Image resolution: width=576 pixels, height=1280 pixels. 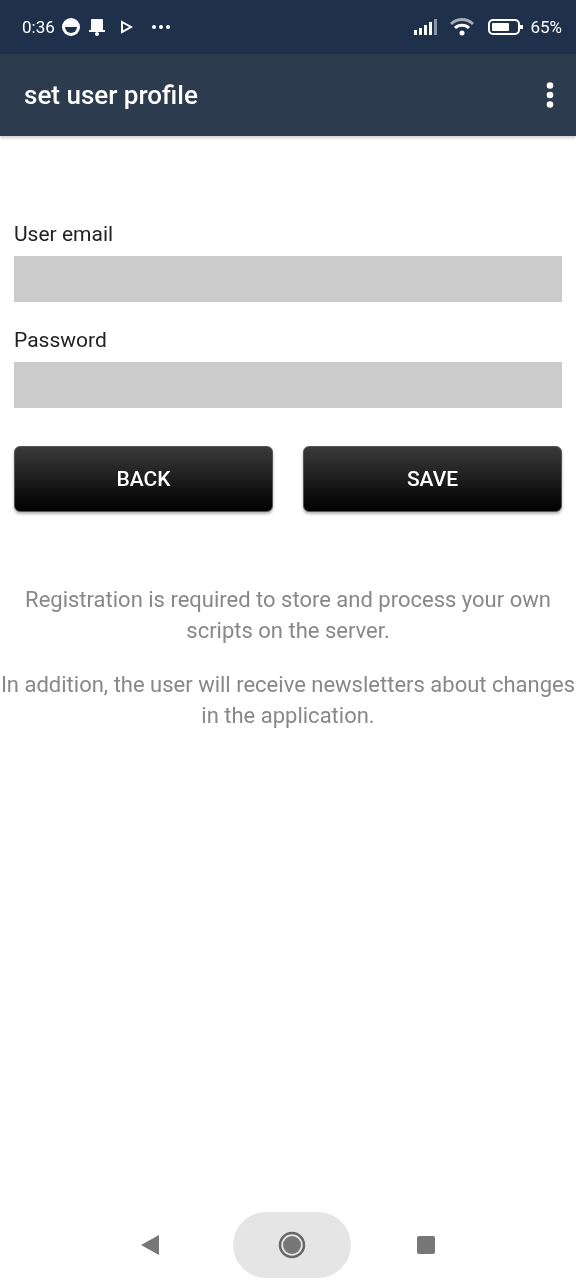 I want to click on save-button: SAVE, so click(x=432, y=479).